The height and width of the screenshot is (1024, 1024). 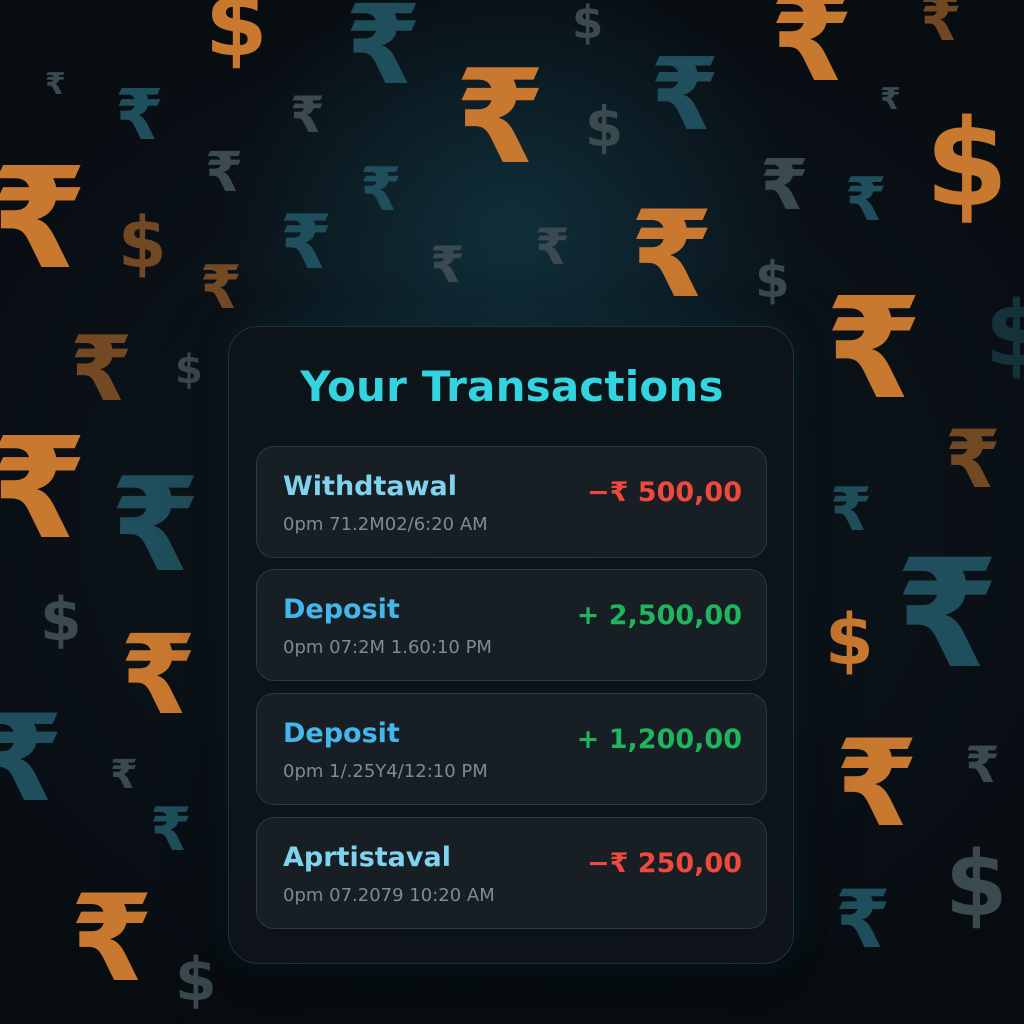 I want to click on transaction-timestamp: 0pm 07.2079 10:20 AM, so click(x=389, y=895).